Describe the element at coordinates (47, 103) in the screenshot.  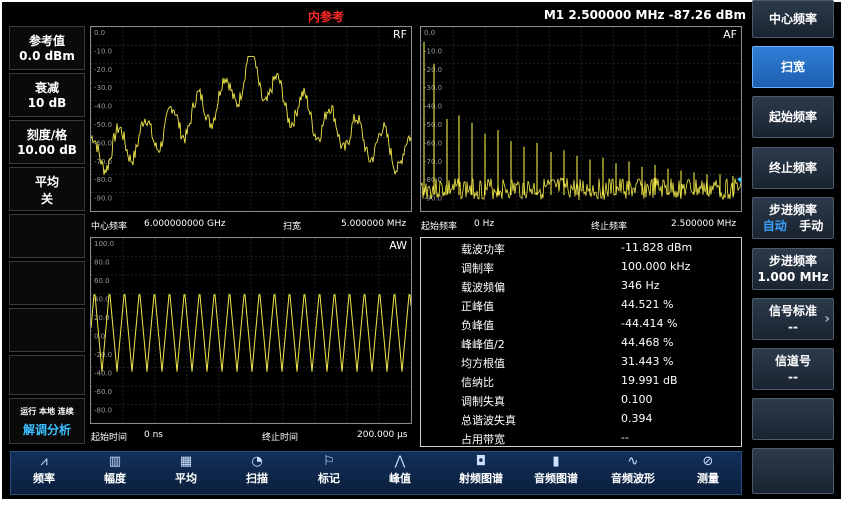
I see `attenuation-value: 10 dB` at that location.